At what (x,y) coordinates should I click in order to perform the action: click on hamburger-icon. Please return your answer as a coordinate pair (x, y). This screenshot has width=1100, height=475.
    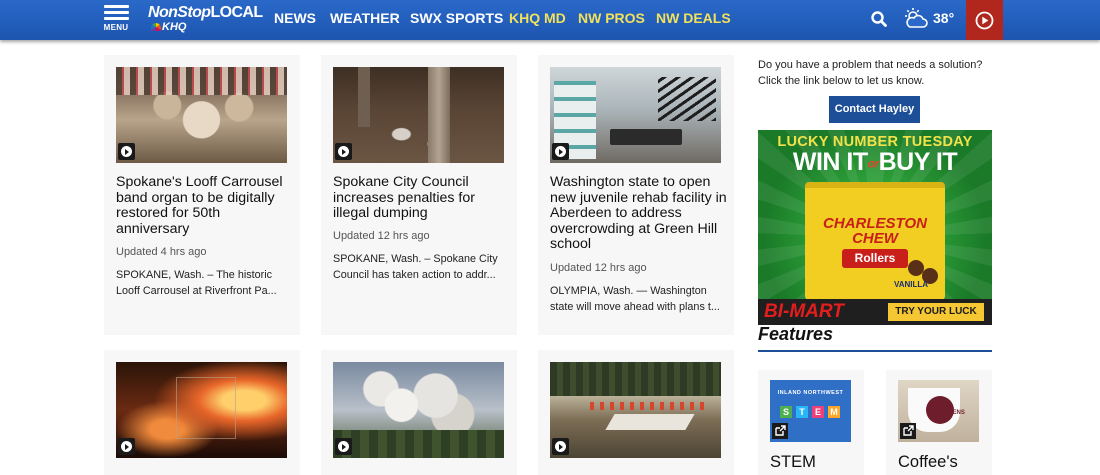
    Looking at the image, I should click on (116, 13).